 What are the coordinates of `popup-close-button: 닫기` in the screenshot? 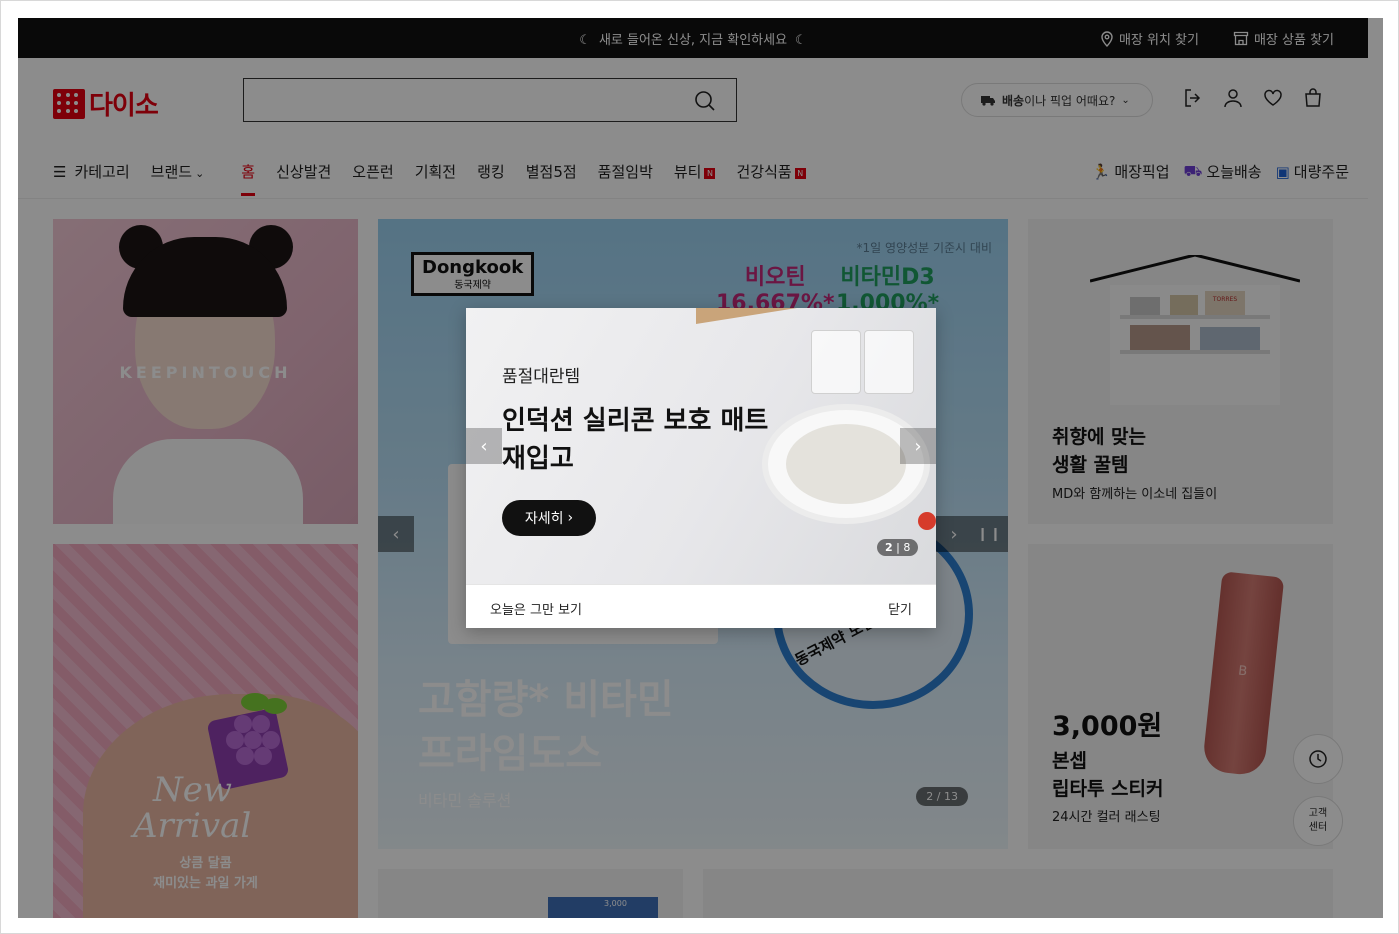 It's located at (900, 608).